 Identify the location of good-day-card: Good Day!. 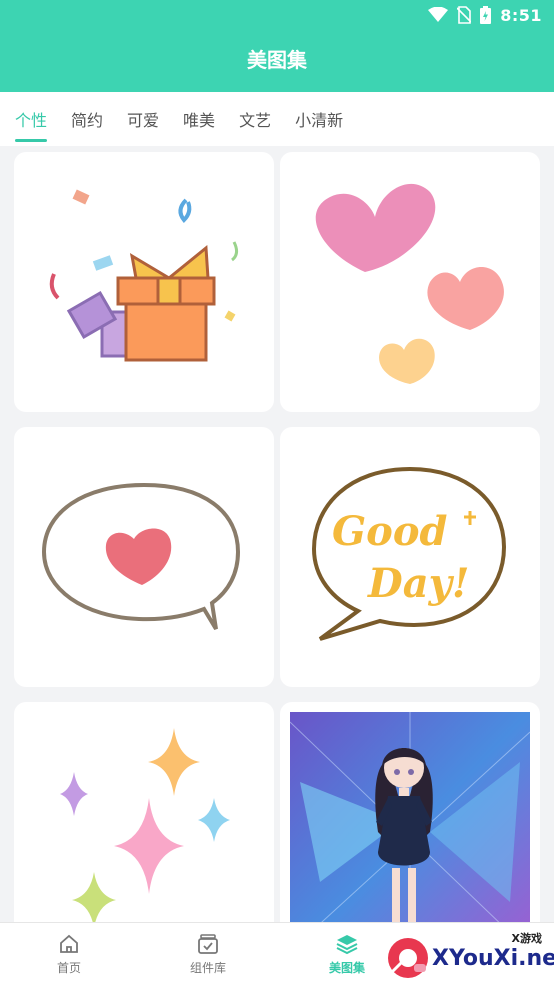
(410, 557).